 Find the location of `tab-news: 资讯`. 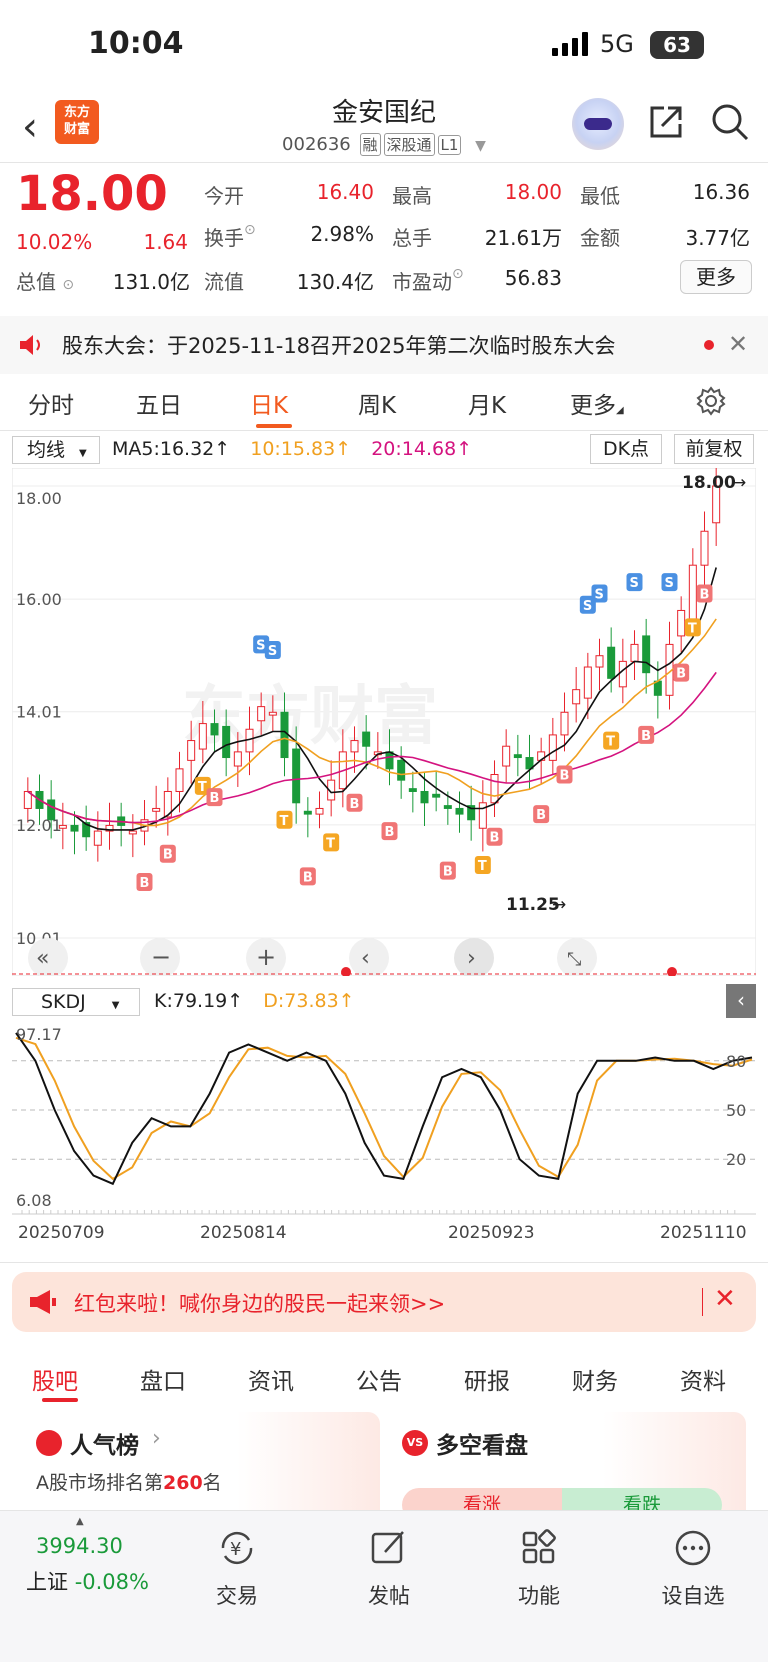

tab-news: 资讯 is located at coordinates (271, 1379).